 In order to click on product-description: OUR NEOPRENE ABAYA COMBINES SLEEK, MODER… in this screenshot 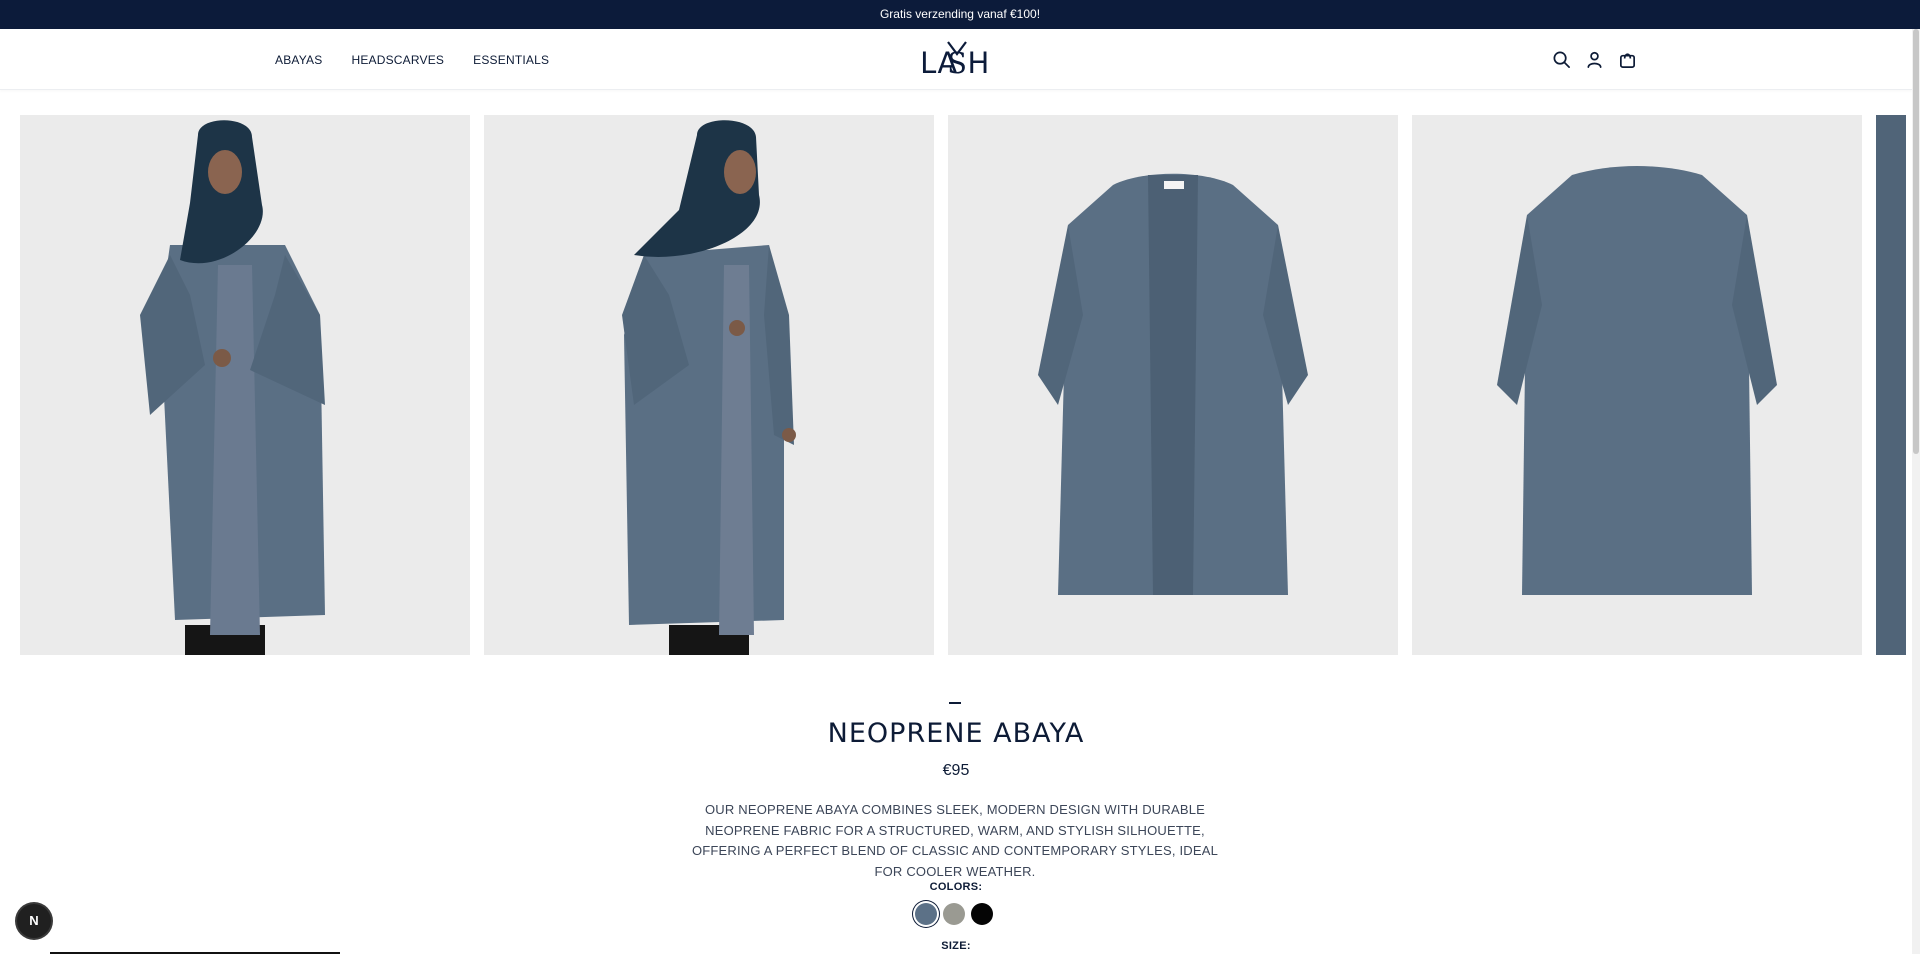, I will do `click(955, 840)`.